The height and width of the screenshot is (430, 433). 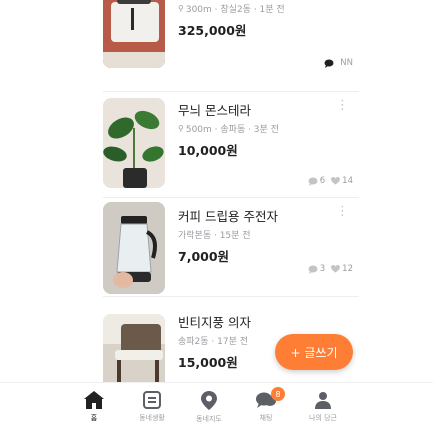 I want to click on item-thumbnail-coffee-pot, so click(x=134, y=248).